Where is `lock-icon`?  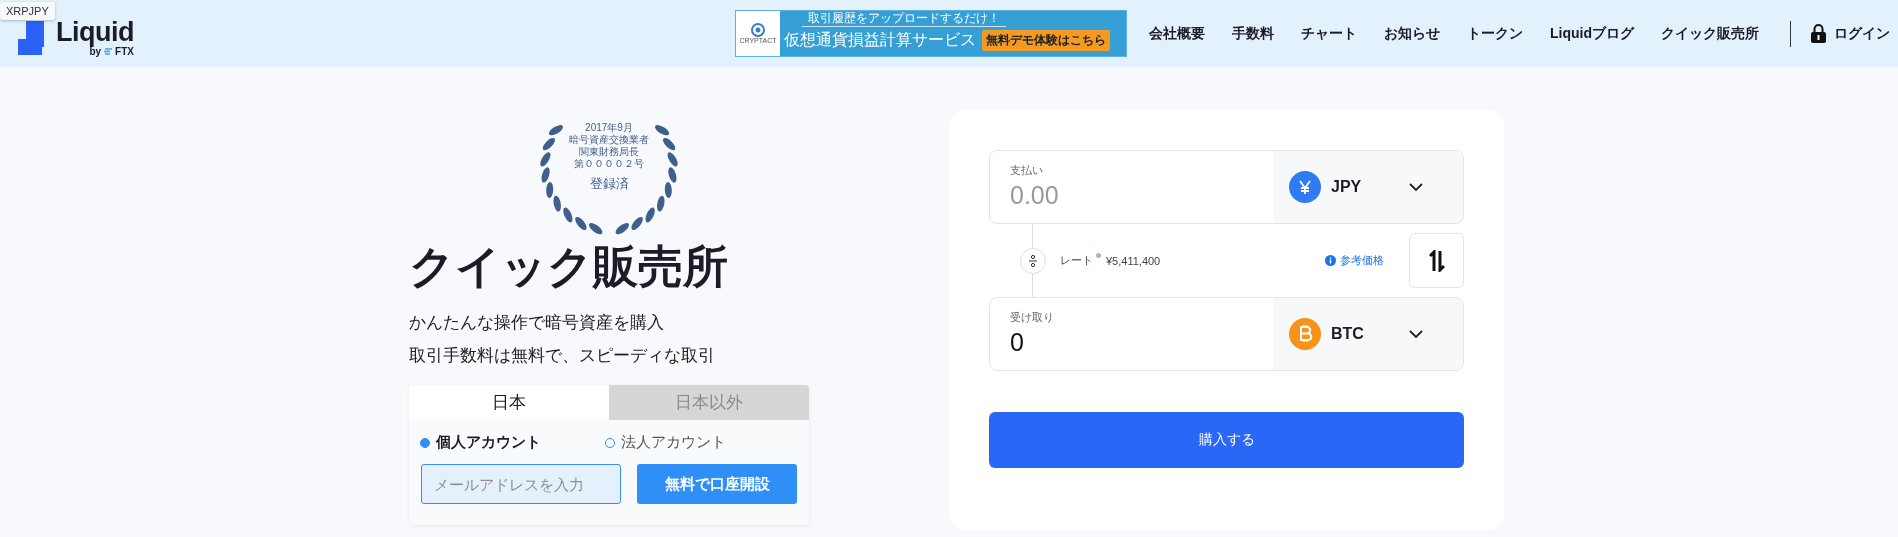 lock-icon is located at coordinates (1818, 33).